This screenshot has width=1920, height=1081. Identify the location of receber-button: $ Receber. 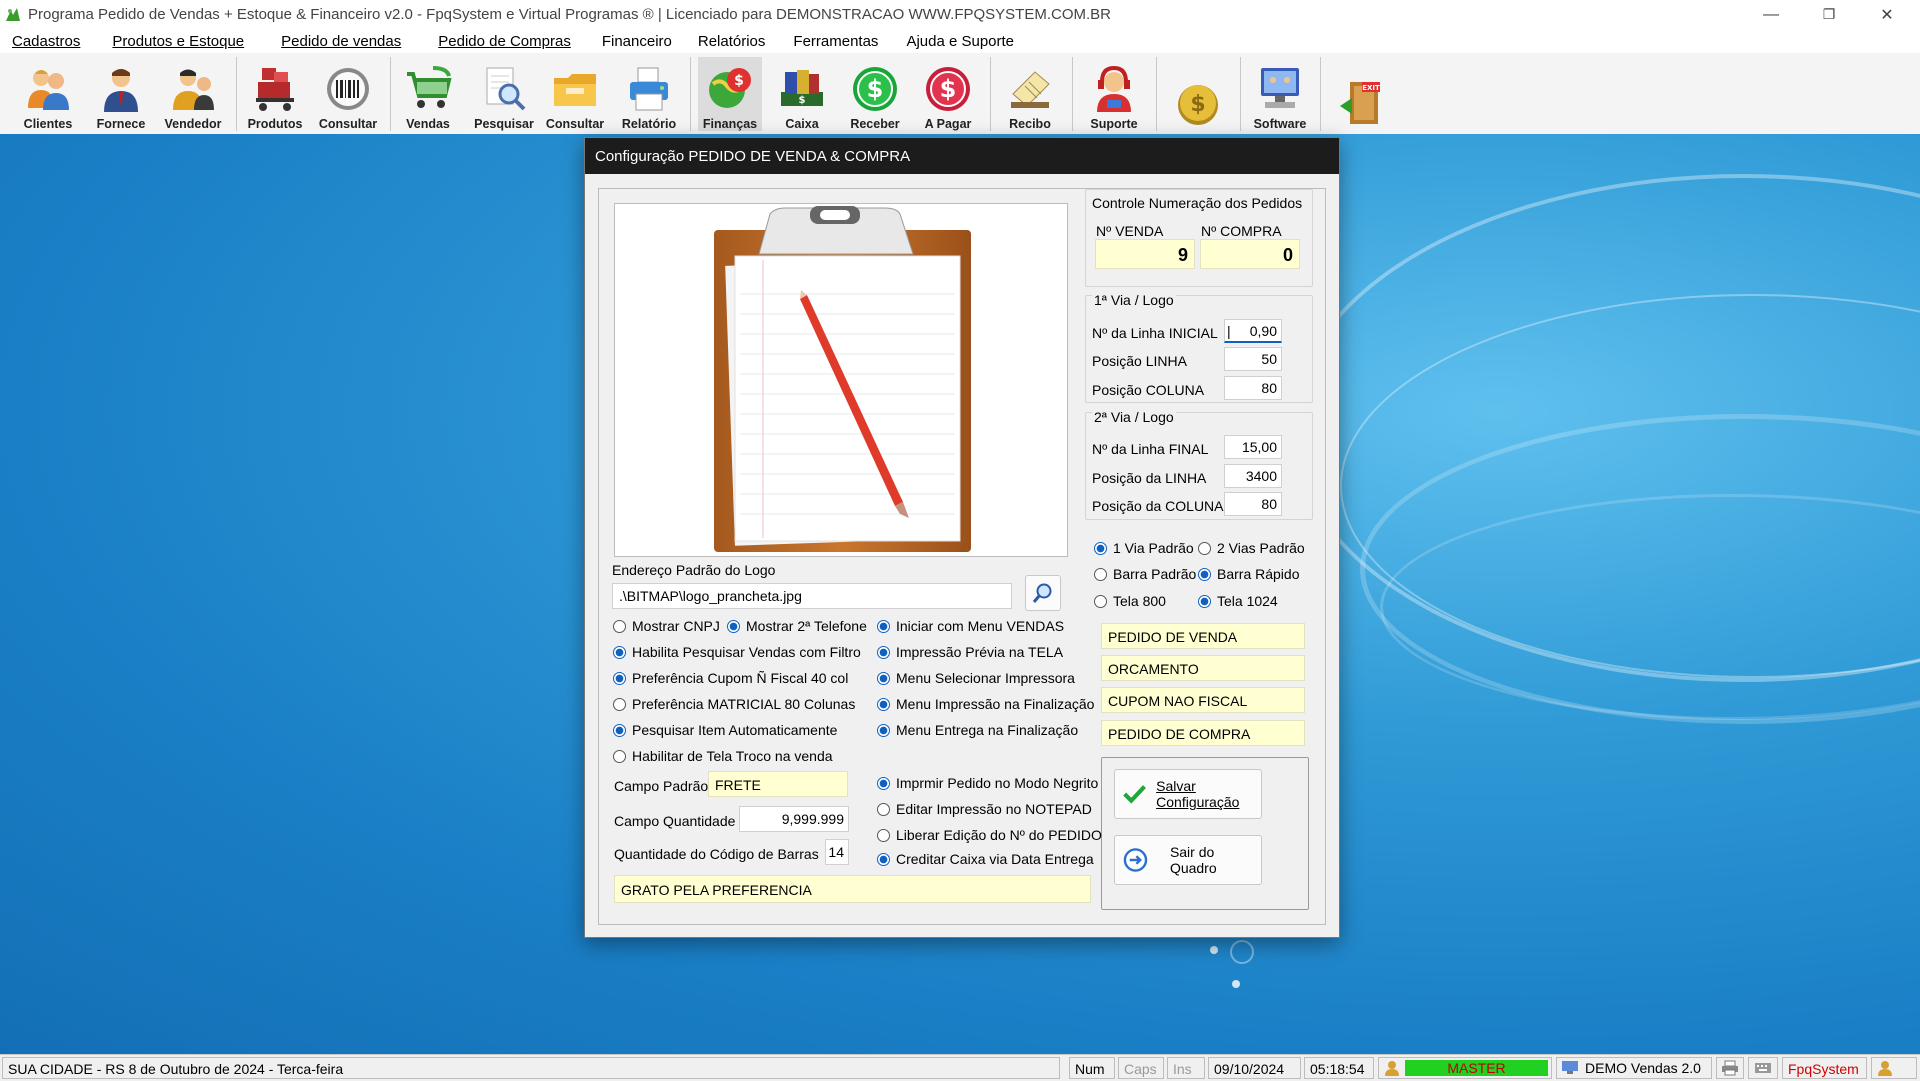
(875, 94).